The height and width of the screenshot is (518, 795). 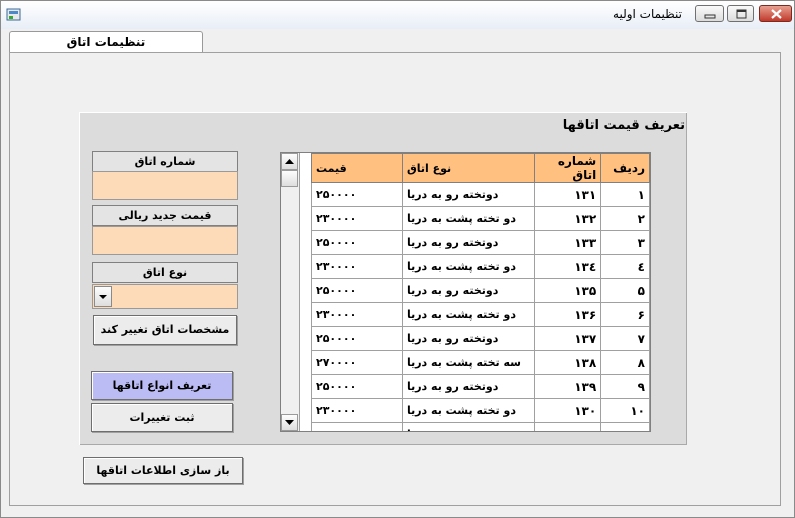 What do you see at coordinates (567, 242) in the screenshot?
I see `room-number-cell: ۱۳۳` at bounding box center [567, 242].